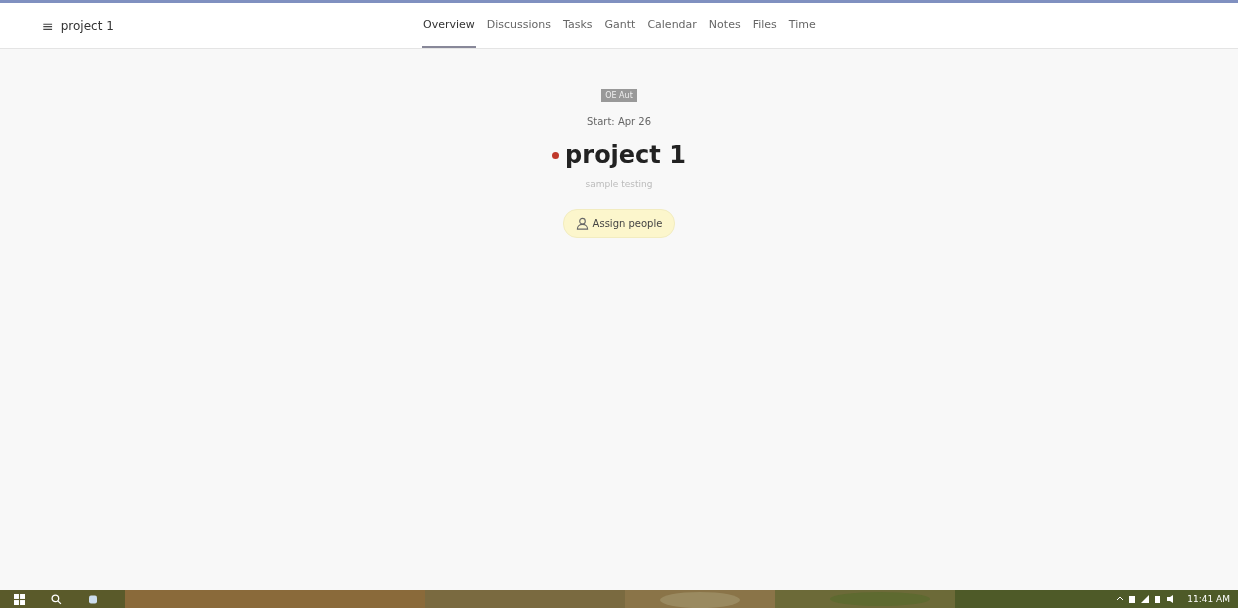 The height and width of the screenshot is (608, 1238). I want to click on start-date: Start: Apr 26, so click(619, 121).